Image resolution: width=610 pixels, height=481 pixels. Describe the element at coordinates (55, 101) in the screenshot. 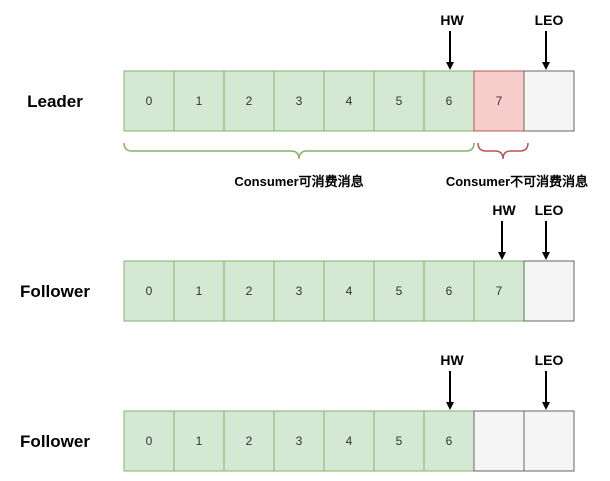

I see `row-label: Leader` at that location.